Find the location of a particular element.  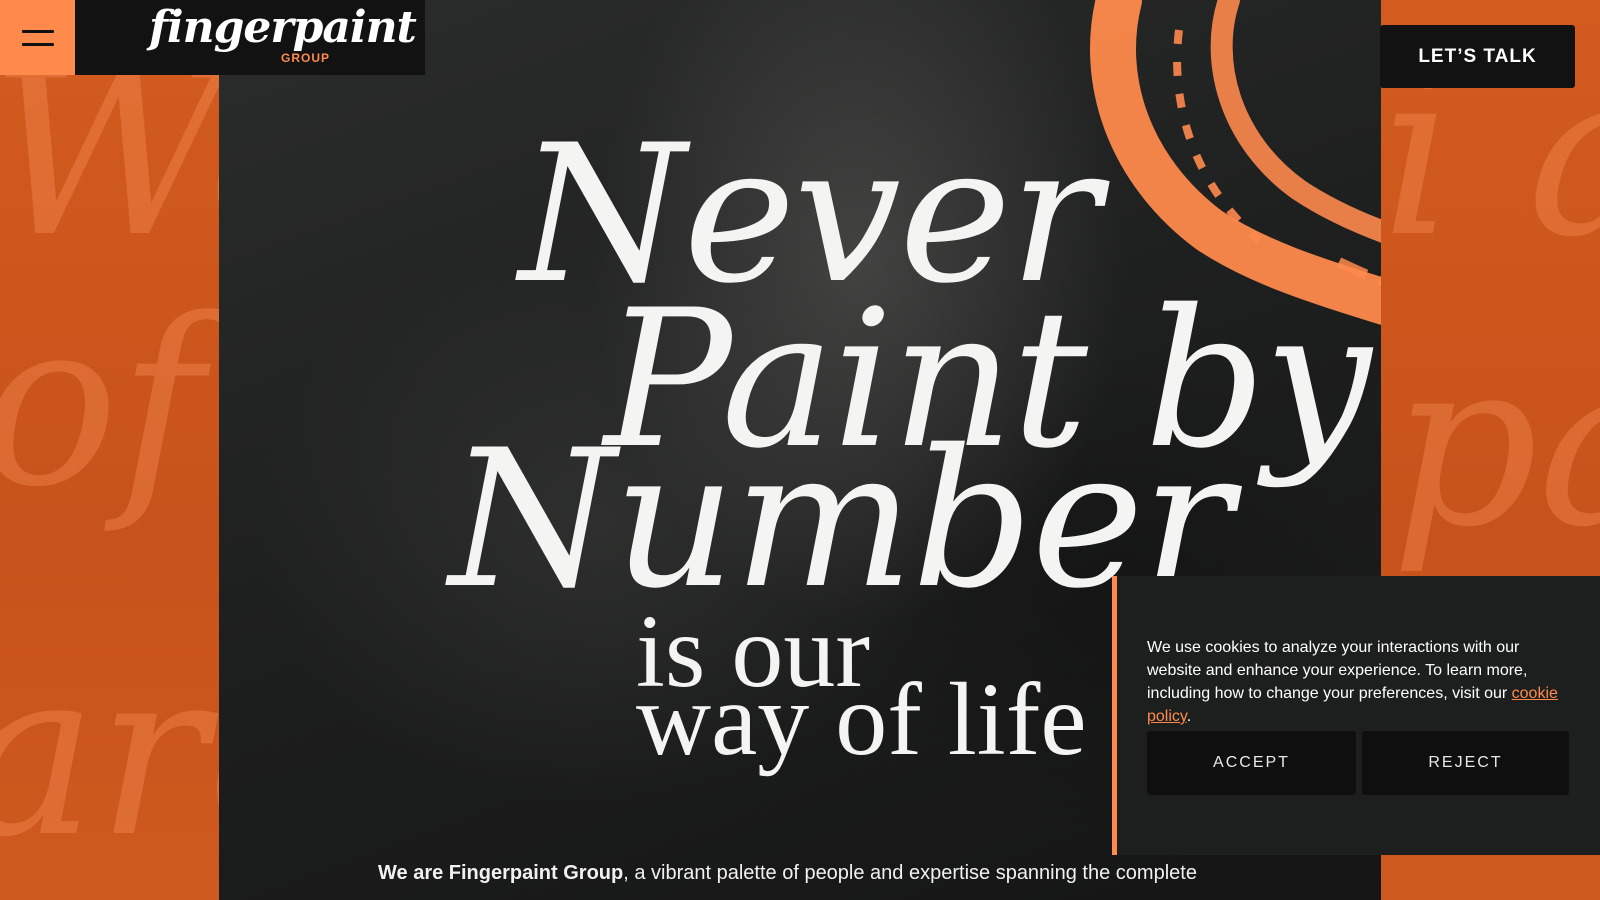

hamburger-menu-icon is located at coordinates (37, 37).